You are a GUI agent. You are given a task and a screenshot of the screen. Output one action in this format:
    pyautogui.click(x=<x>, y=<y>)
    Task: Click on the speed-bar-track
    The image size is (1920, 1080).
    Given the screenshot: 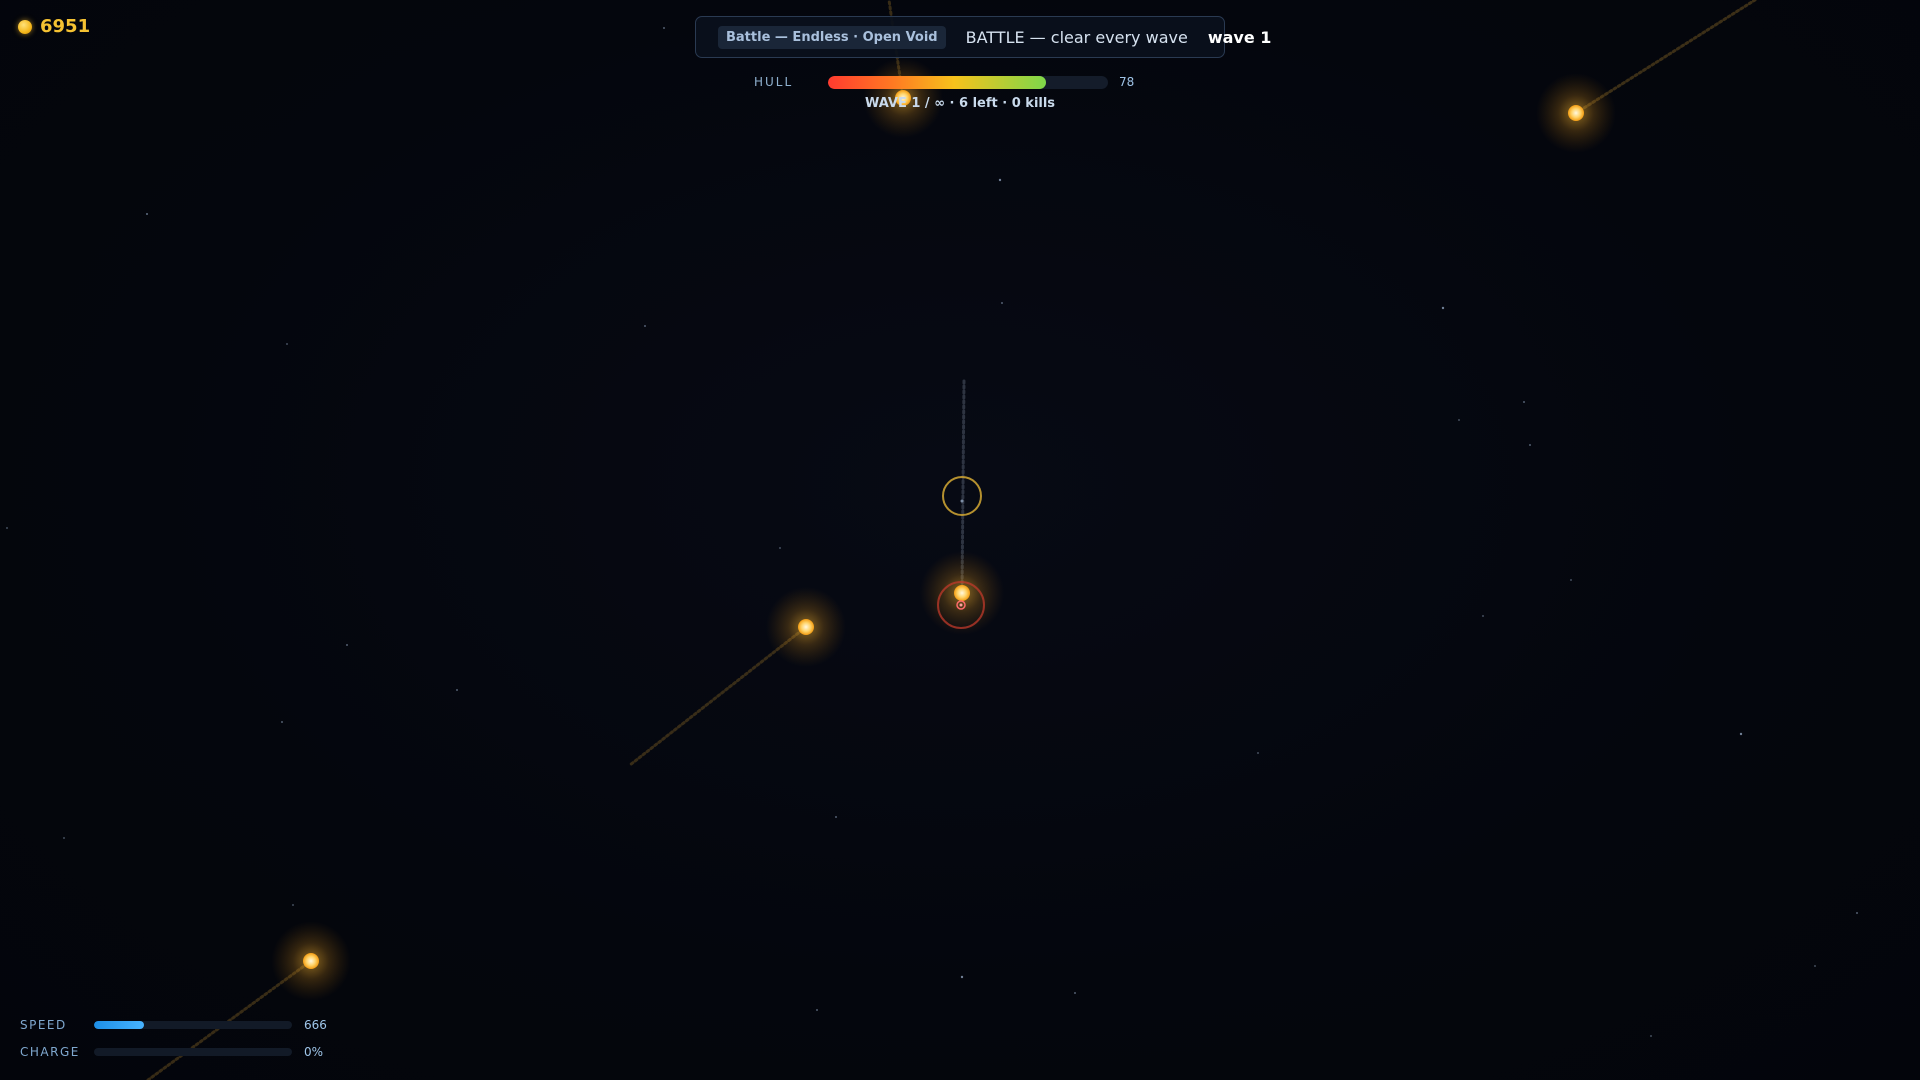 What is the action you would take?
    pyautogui.click(x=193, y=1025)
    